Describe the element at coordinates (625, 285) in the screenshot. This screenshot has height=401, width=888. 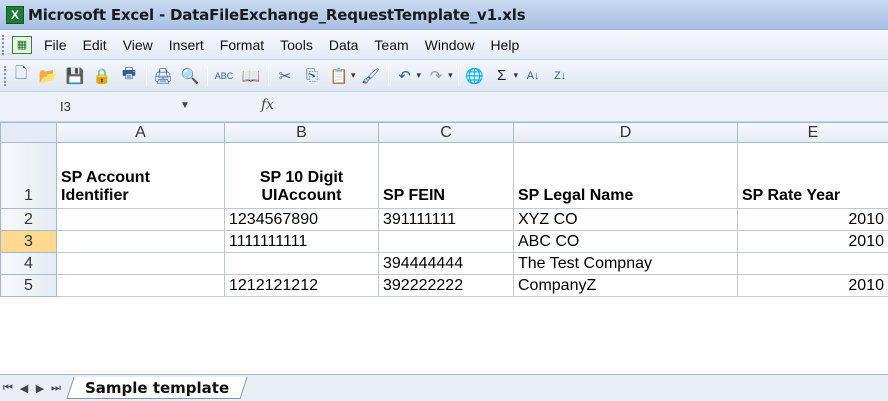
I see `cell-d5: CompanyZ` at that location.